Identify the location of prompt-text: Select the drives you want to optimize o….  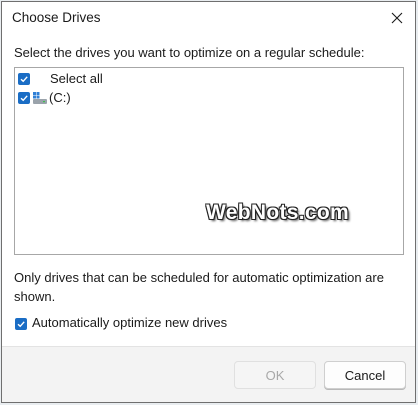
(189, 52).